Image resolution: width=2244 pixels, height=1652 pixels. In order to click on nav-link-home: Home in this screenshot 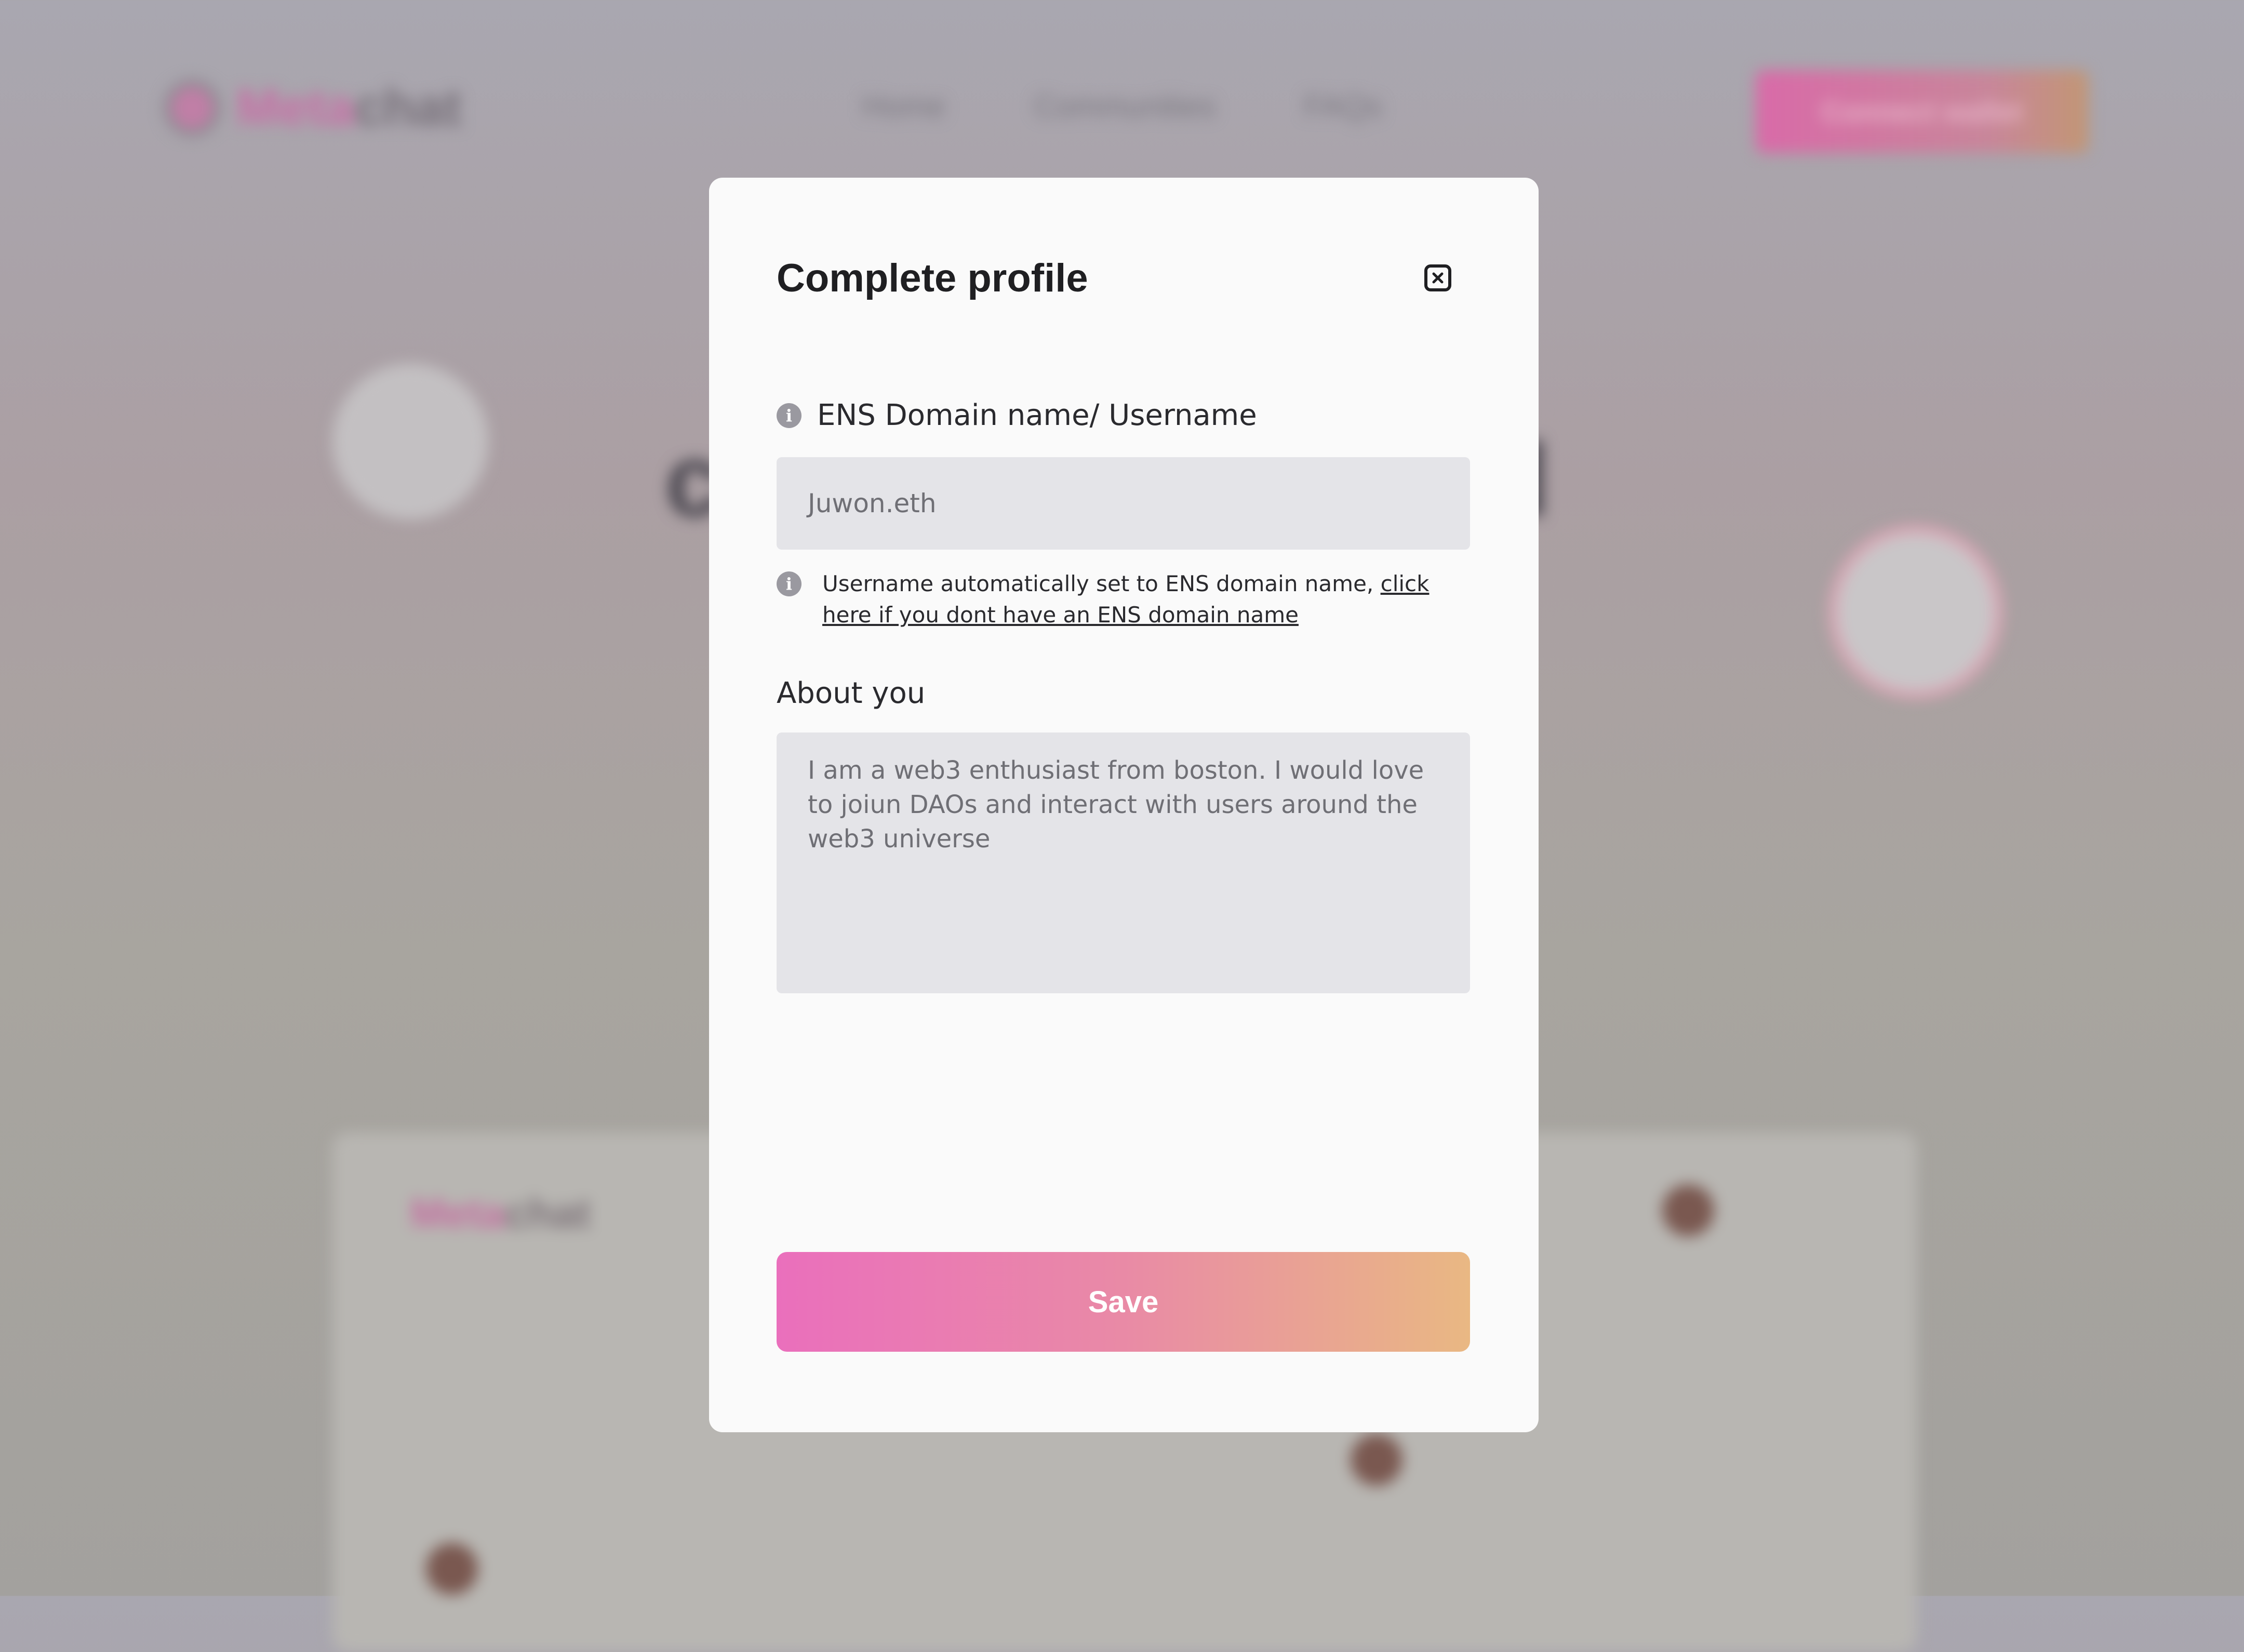, I will do `click(904, 107)`.